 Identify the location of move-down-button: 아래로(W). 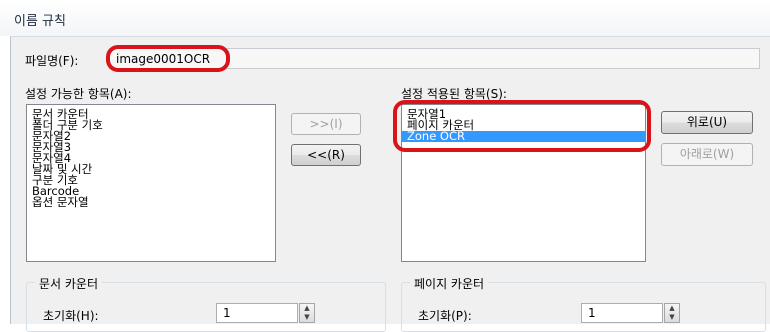
(707, 154).